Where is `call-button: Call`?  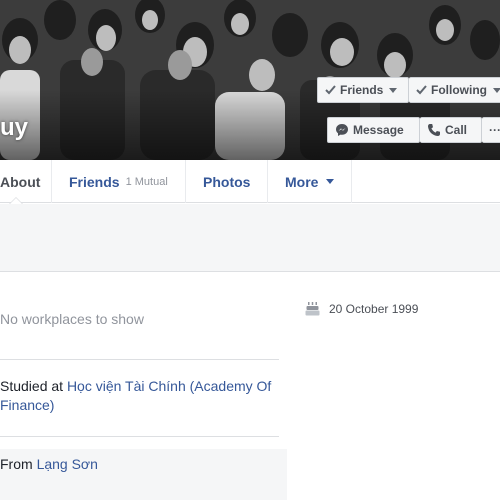 call-button: Call is located at coordinates (451, 130).